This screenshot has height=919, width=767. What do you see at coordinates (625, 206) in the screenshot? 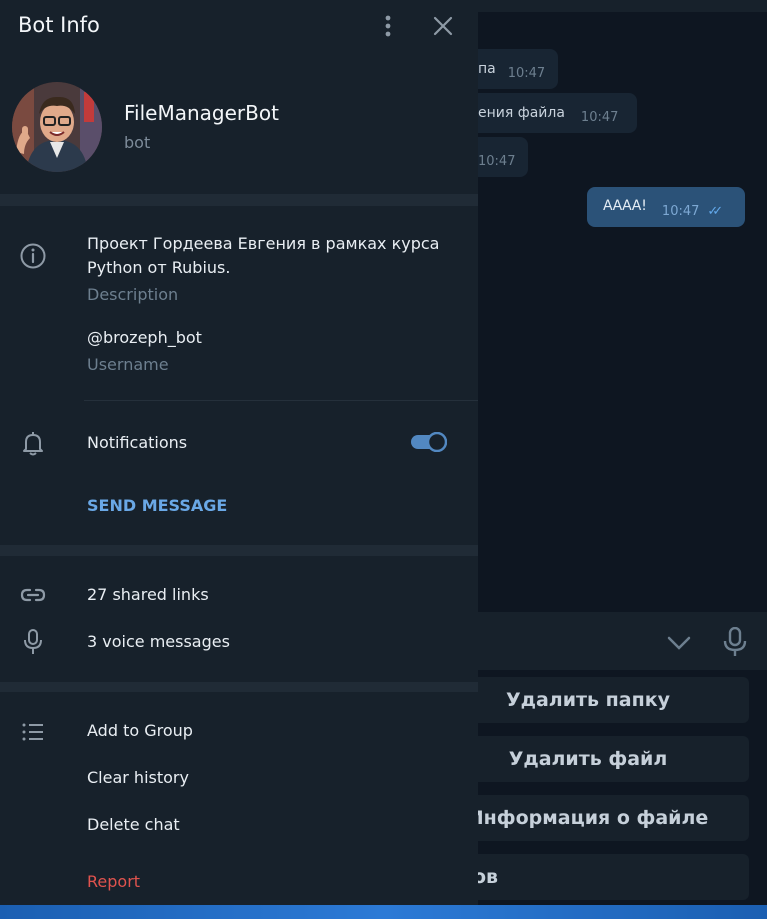
I see `message-text: АААА!` at bounding box center [625, 206].